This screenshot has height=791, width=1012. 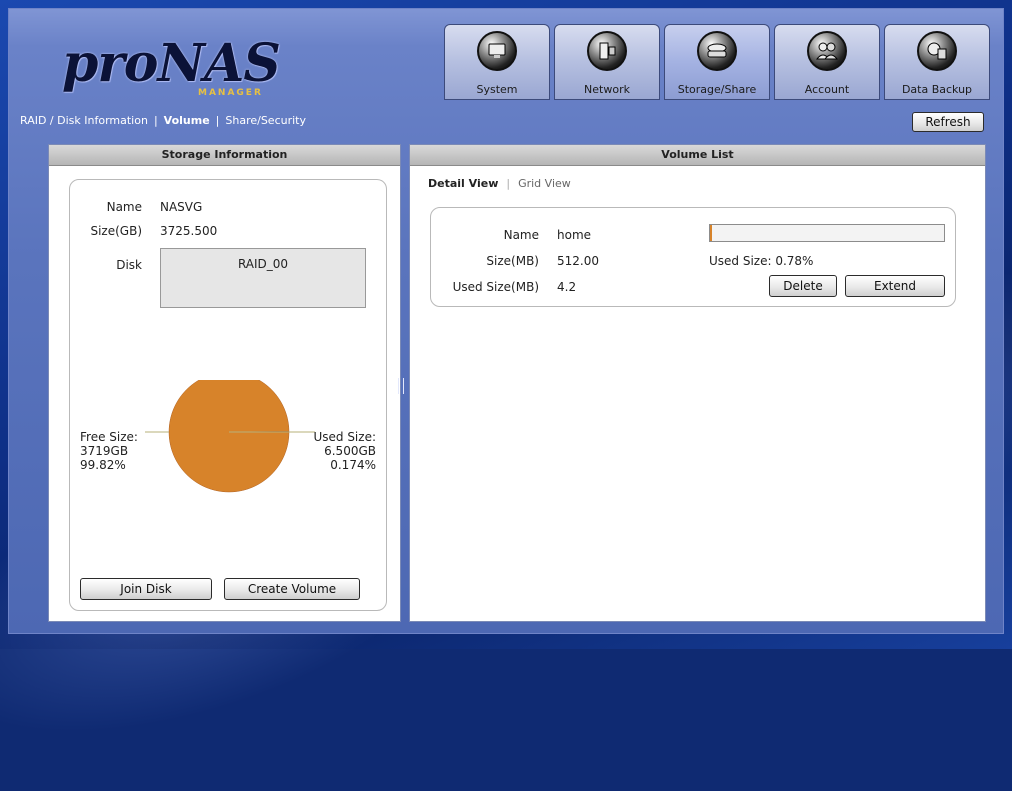 I want to click on volume-size-label: Size(MB), so click(x=512, y=261).